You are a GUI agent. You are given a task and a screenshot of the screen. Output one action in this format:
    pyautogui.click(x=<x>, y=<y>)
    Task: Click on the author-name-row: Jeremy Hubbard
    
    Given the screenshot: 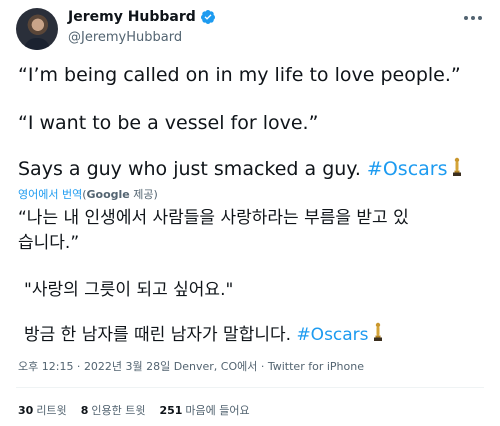 What is the action you would take?
    pyautogui.click(x=142, y=17)
    